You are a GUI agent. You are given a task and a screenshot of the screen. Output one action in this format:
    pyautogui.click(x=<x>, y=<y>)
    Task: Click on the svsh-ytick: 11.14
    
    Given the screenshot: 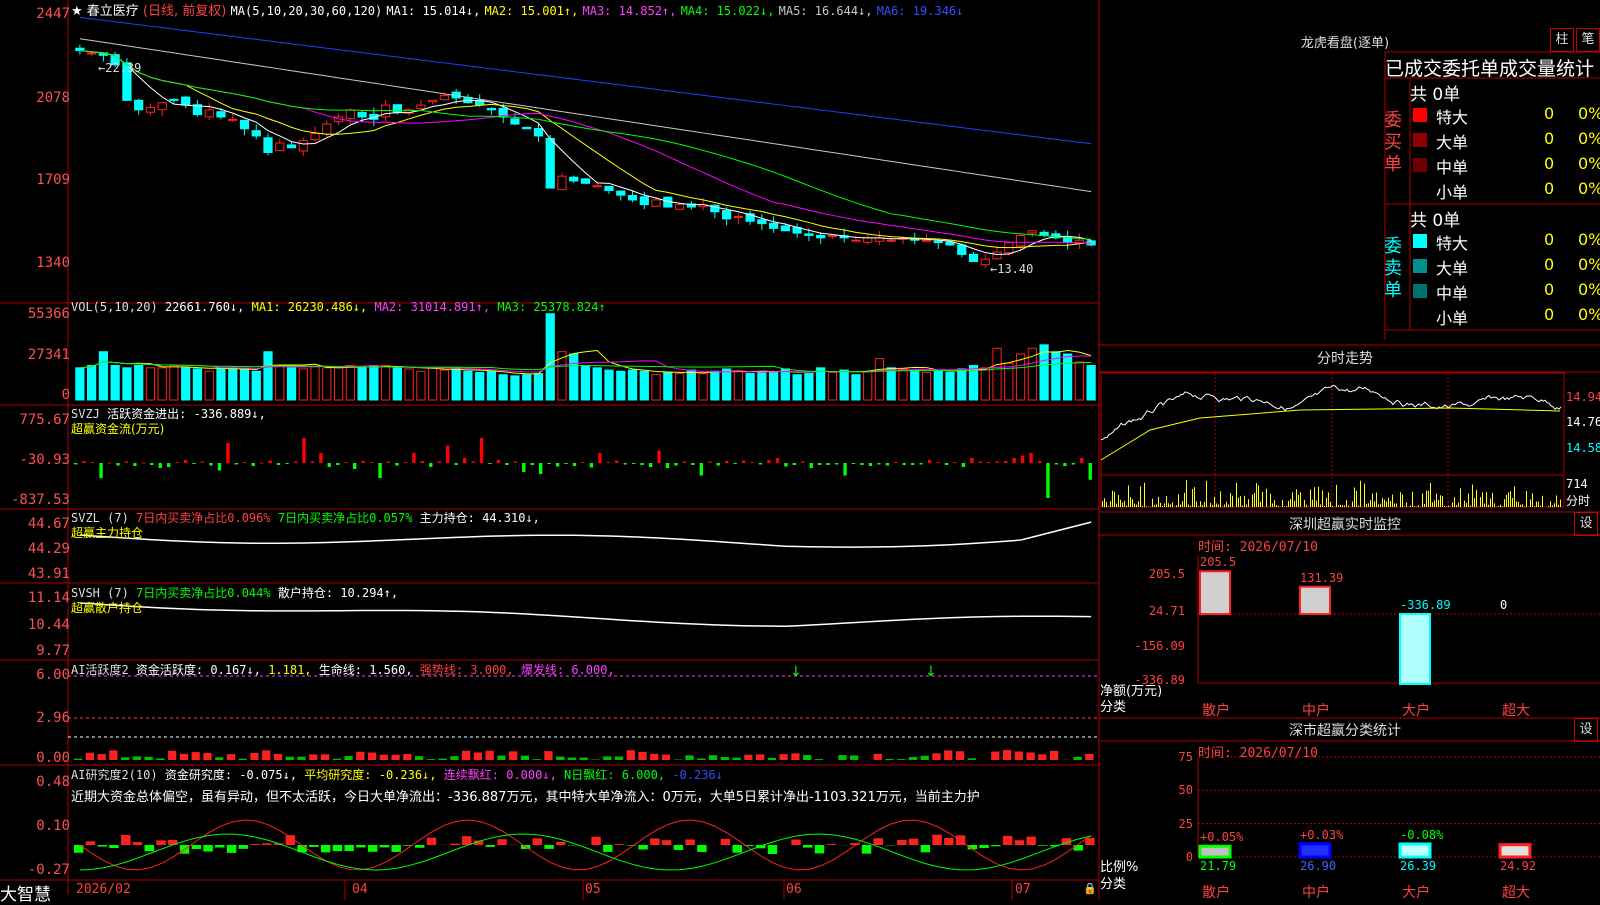 What is the action you would take?
    pyautogui.click(x=49, y=598)
    